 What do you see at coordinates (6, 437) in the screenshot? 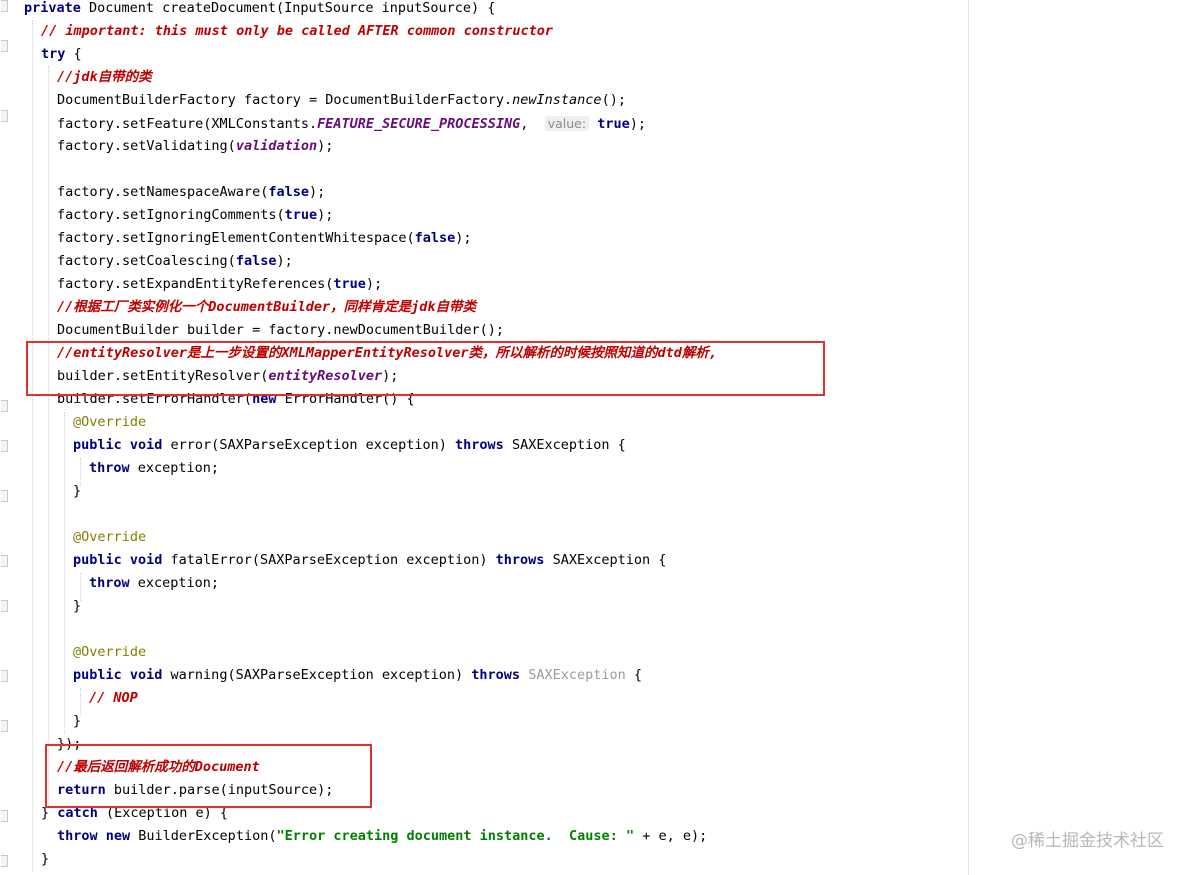
I see `fold-gutter` at bounding box center [6, 437].